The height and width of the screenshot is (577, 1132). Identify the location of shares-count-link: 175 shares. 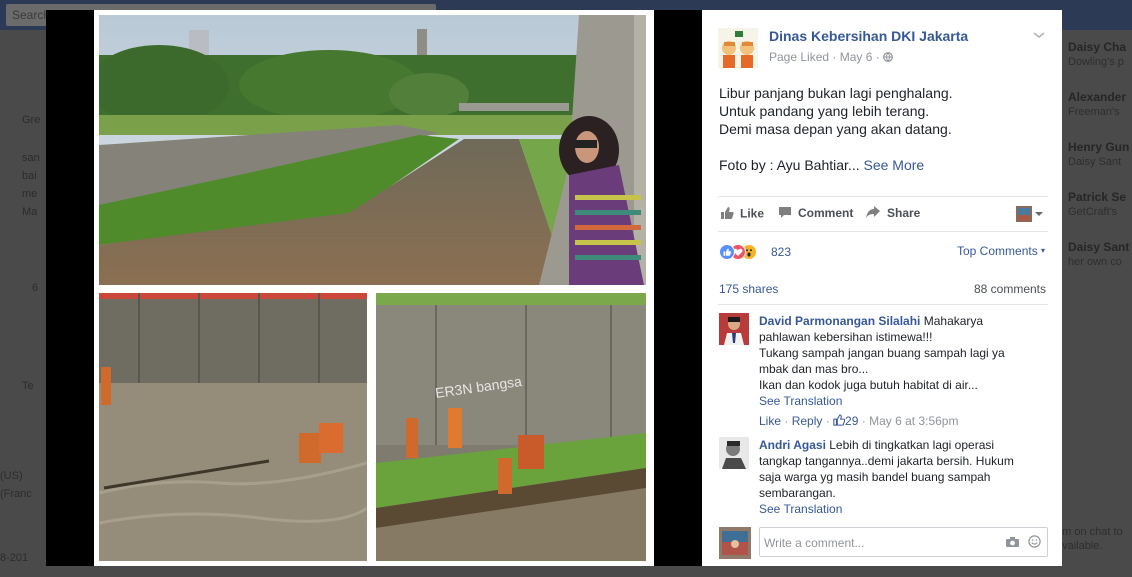
(748, 289).